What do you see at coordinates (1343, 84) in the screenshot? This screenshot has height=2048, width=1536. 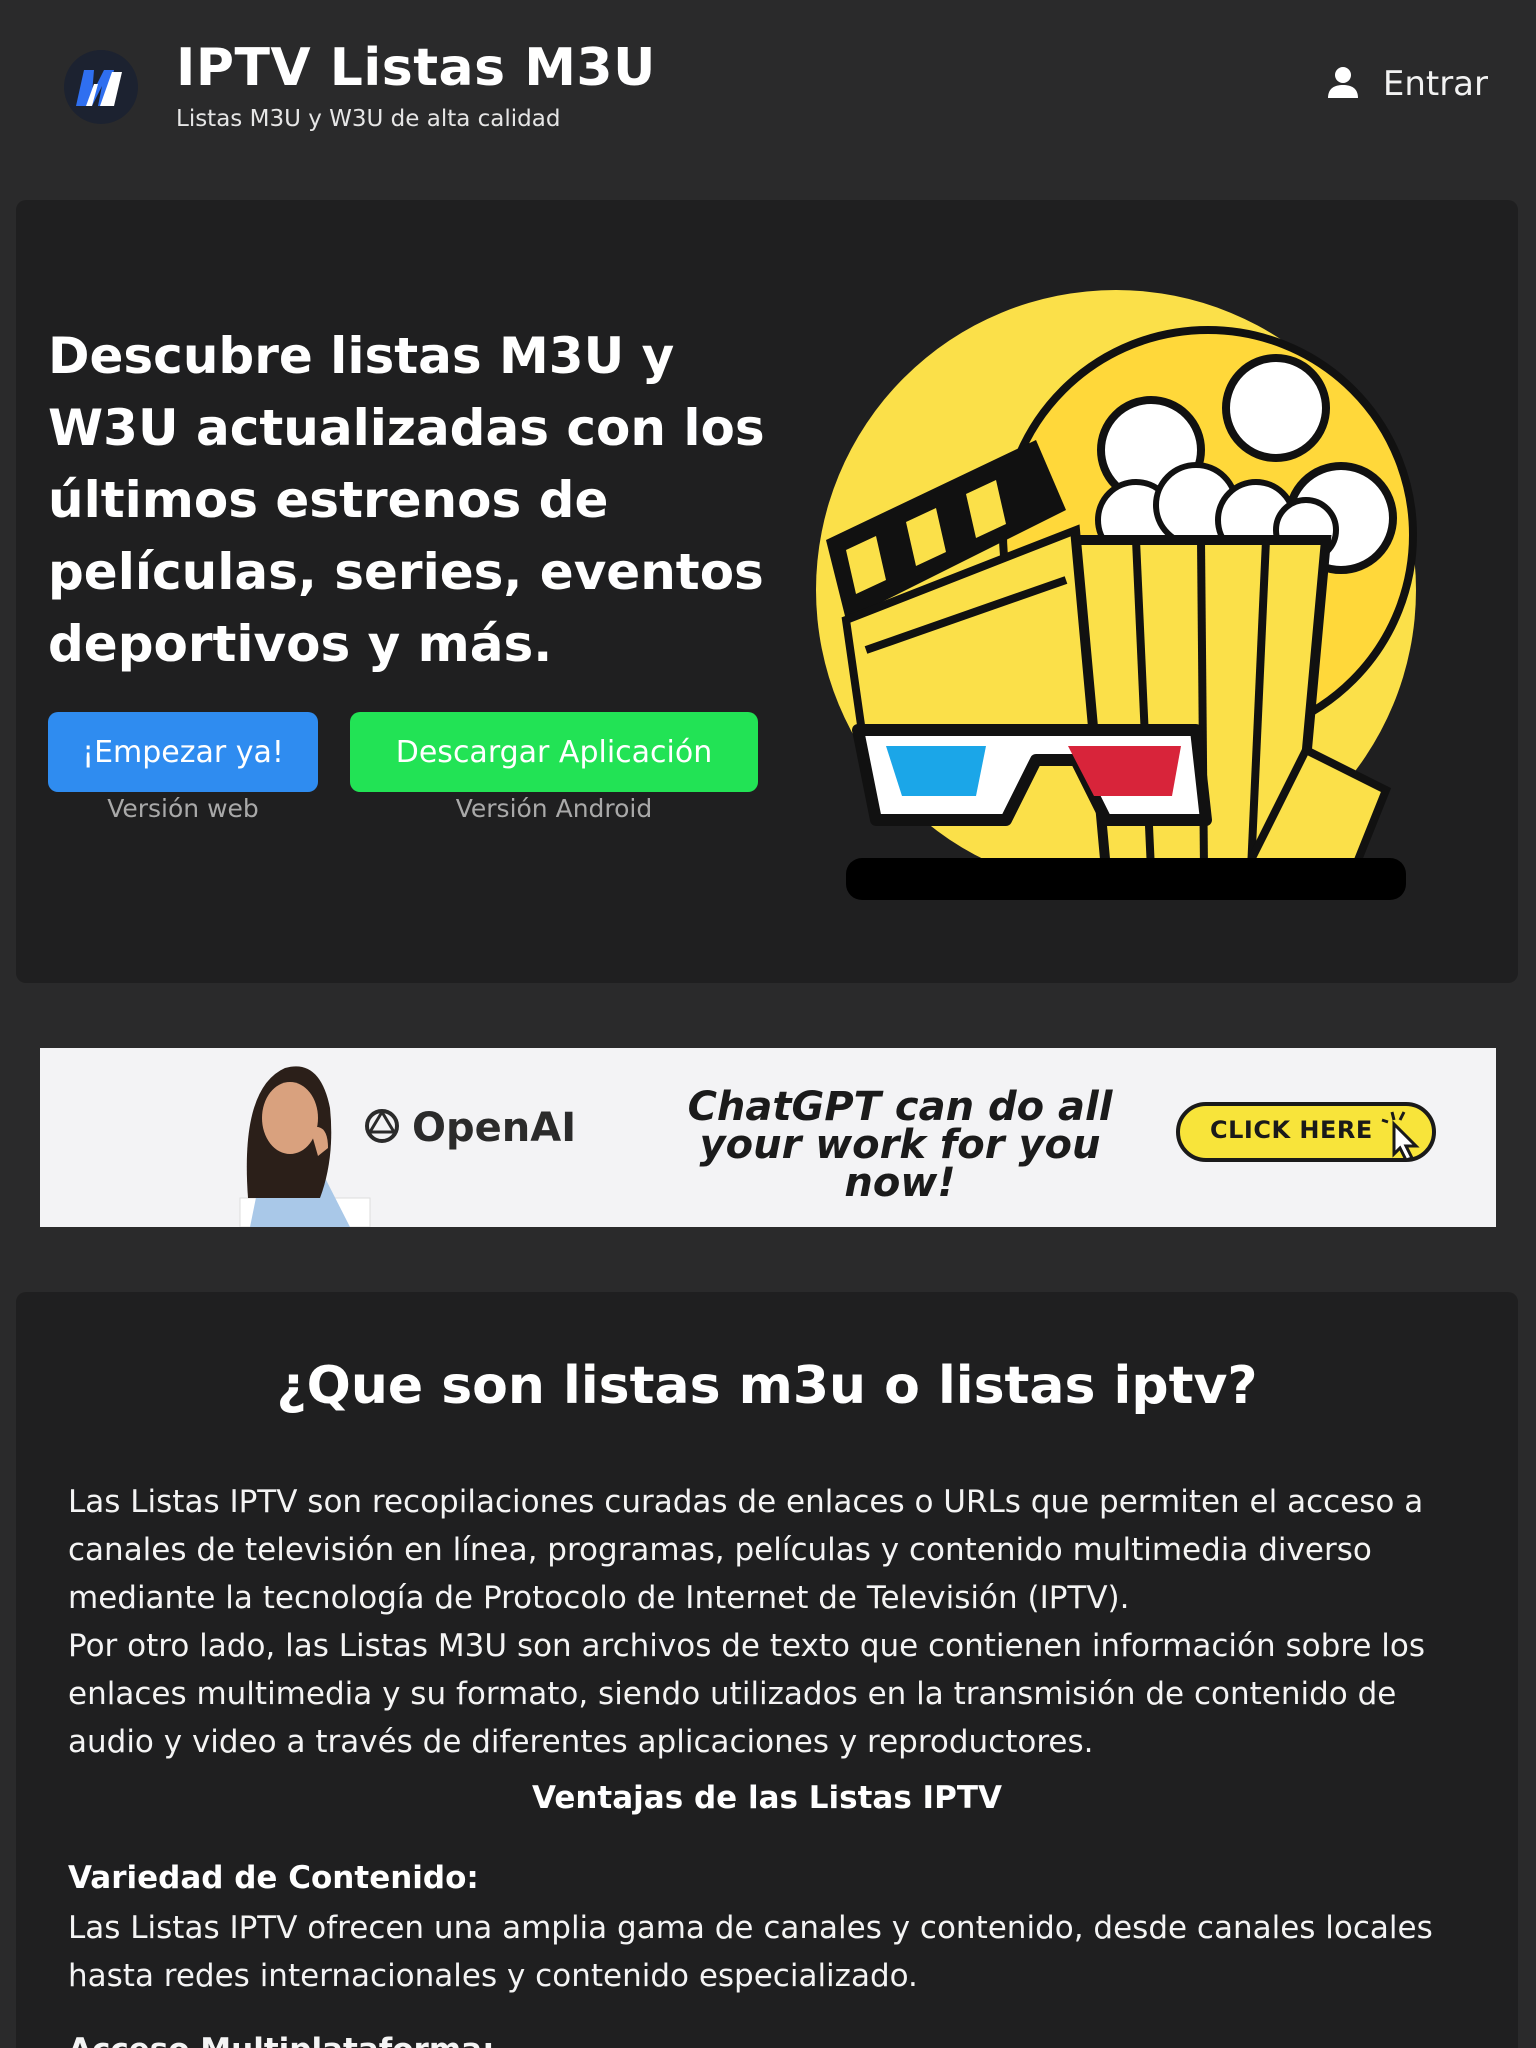 I see `user-icon` at bounding box center [1343, 84].